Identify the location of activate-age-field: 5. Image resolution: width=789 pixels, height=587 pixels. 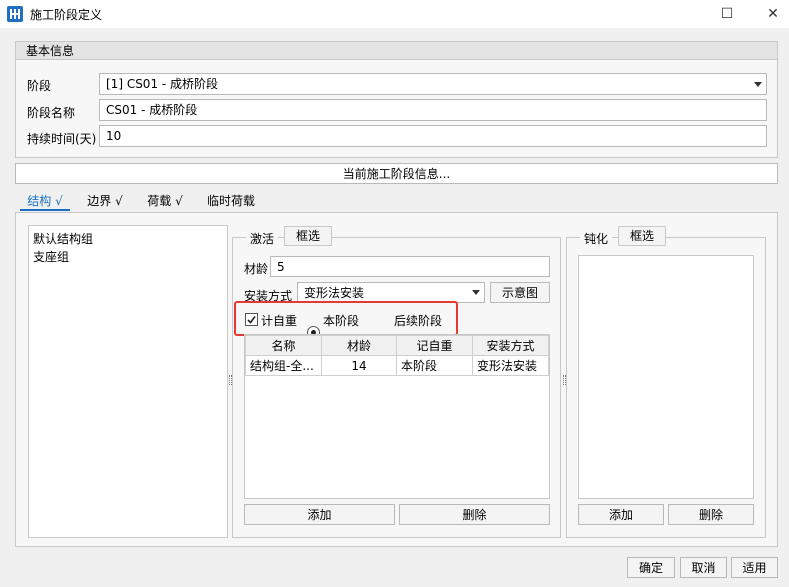
(410, 266).